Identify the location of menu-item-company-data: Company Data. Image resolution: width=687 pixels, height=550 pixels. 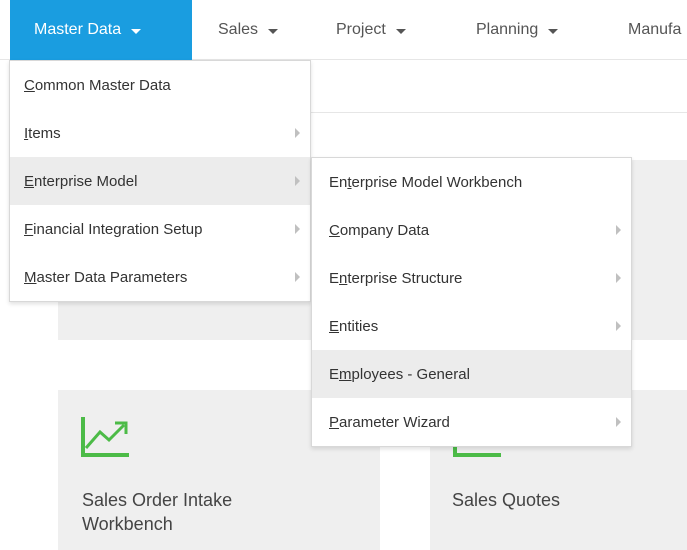
(471, 230).